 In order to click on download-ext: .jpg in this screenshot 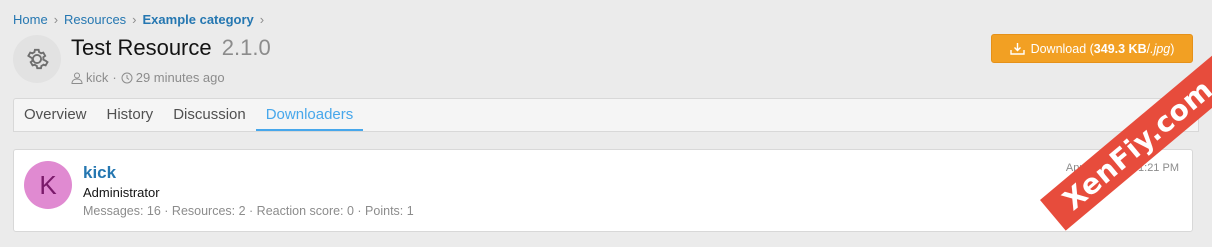, I will do `click(1160, 48)`.